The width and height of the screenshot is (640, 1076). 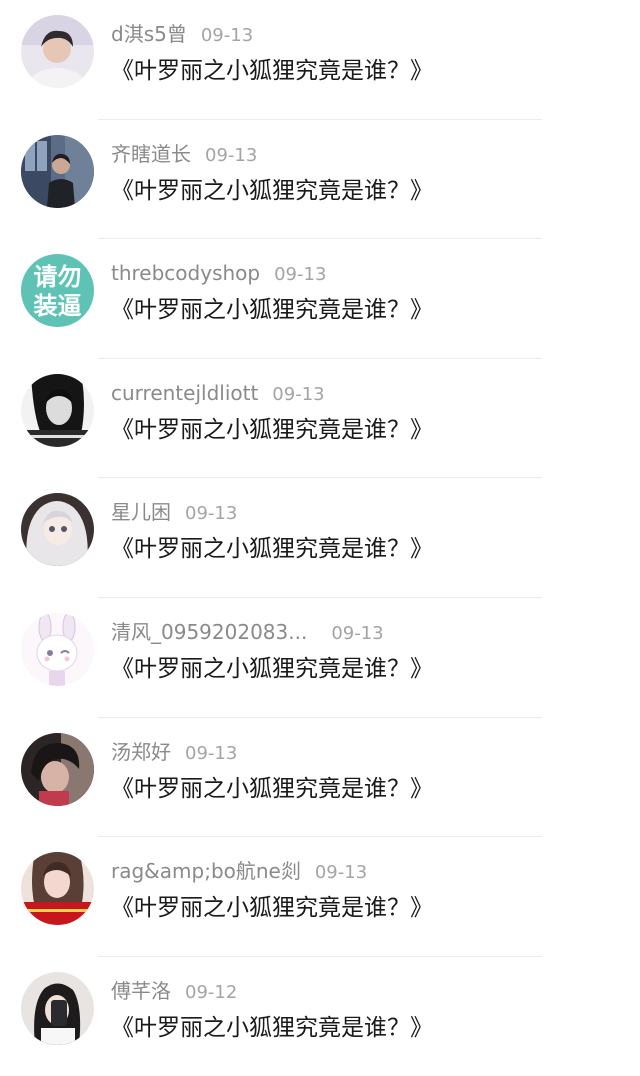 I want to click on username: threbcodyshop, so click(x=185, y=273).